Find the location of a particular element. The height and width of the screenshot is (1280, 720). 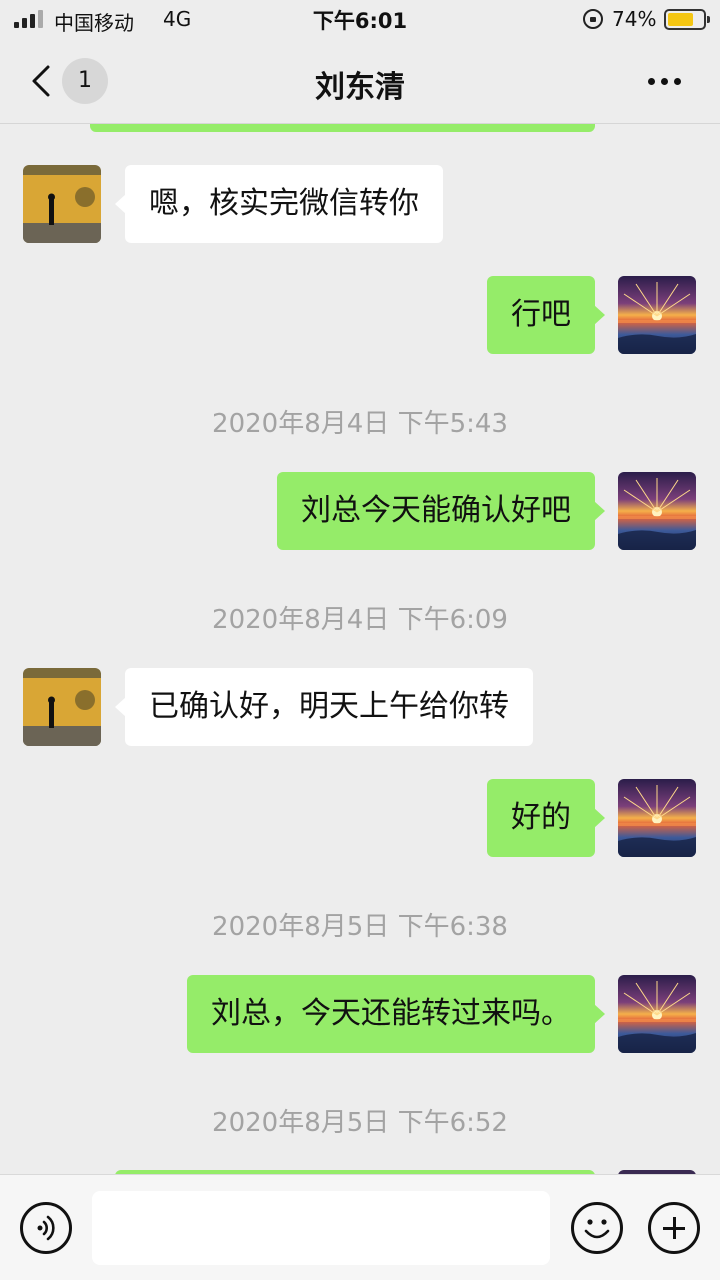

sent-message-bubble: 刘总今天能确认好吧 is located at coordinates (441, 511).